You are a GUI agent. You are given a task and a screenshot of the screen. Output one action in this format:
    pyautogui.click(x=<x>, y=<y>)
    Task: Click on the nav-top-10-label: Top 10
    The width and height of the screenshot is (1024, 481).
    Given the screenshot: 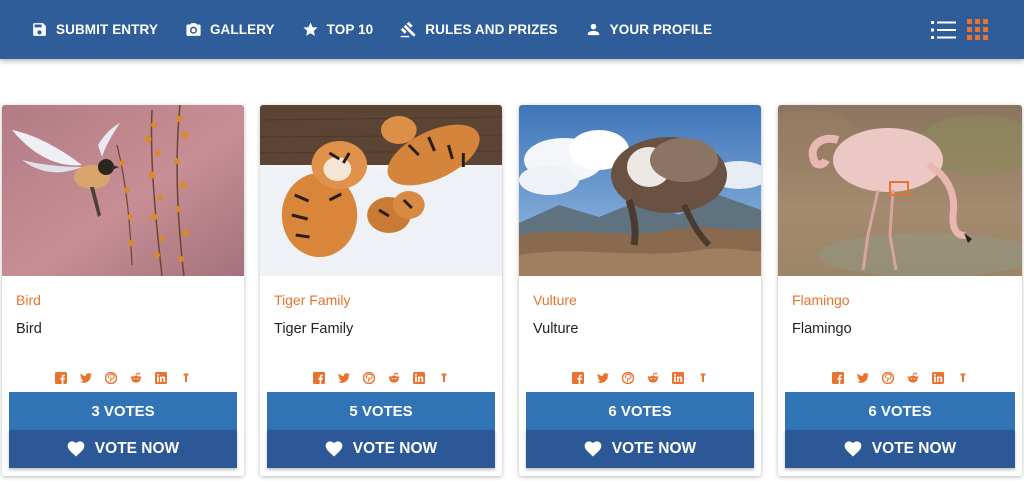 What is the action you would take?
    pyautogui.click(x=350, y=29)
    